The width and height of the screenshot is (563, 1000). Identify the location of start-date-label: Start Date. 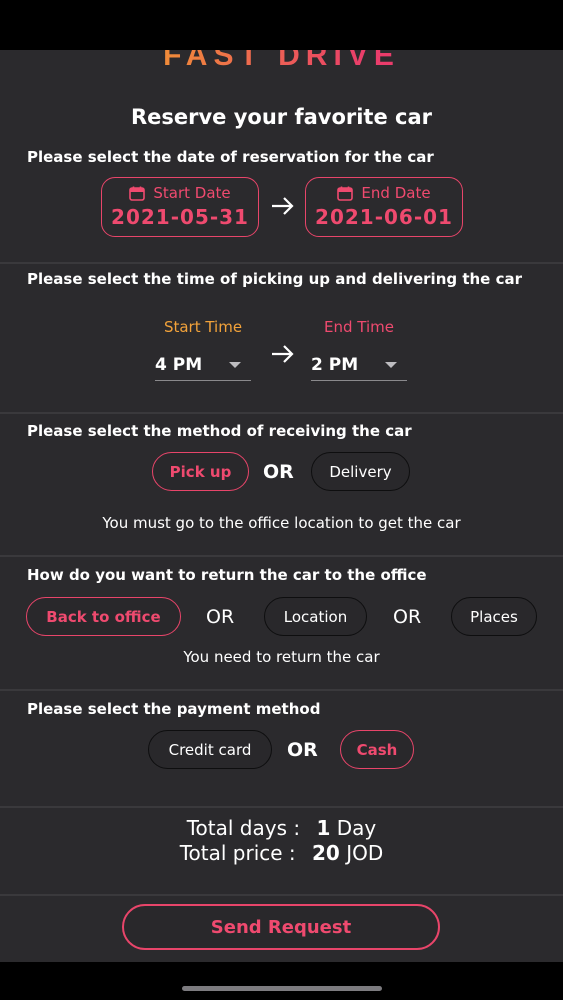
(192, 193).